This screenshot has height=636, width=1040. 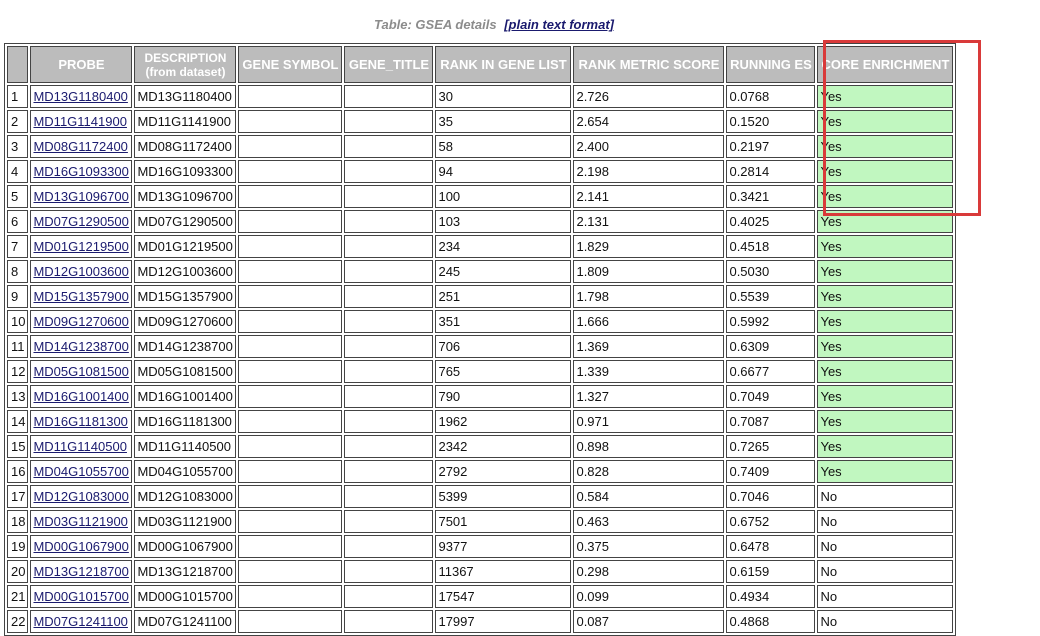 I want to click on probe-link: MD11G1140500, so click(x=79, y=446).